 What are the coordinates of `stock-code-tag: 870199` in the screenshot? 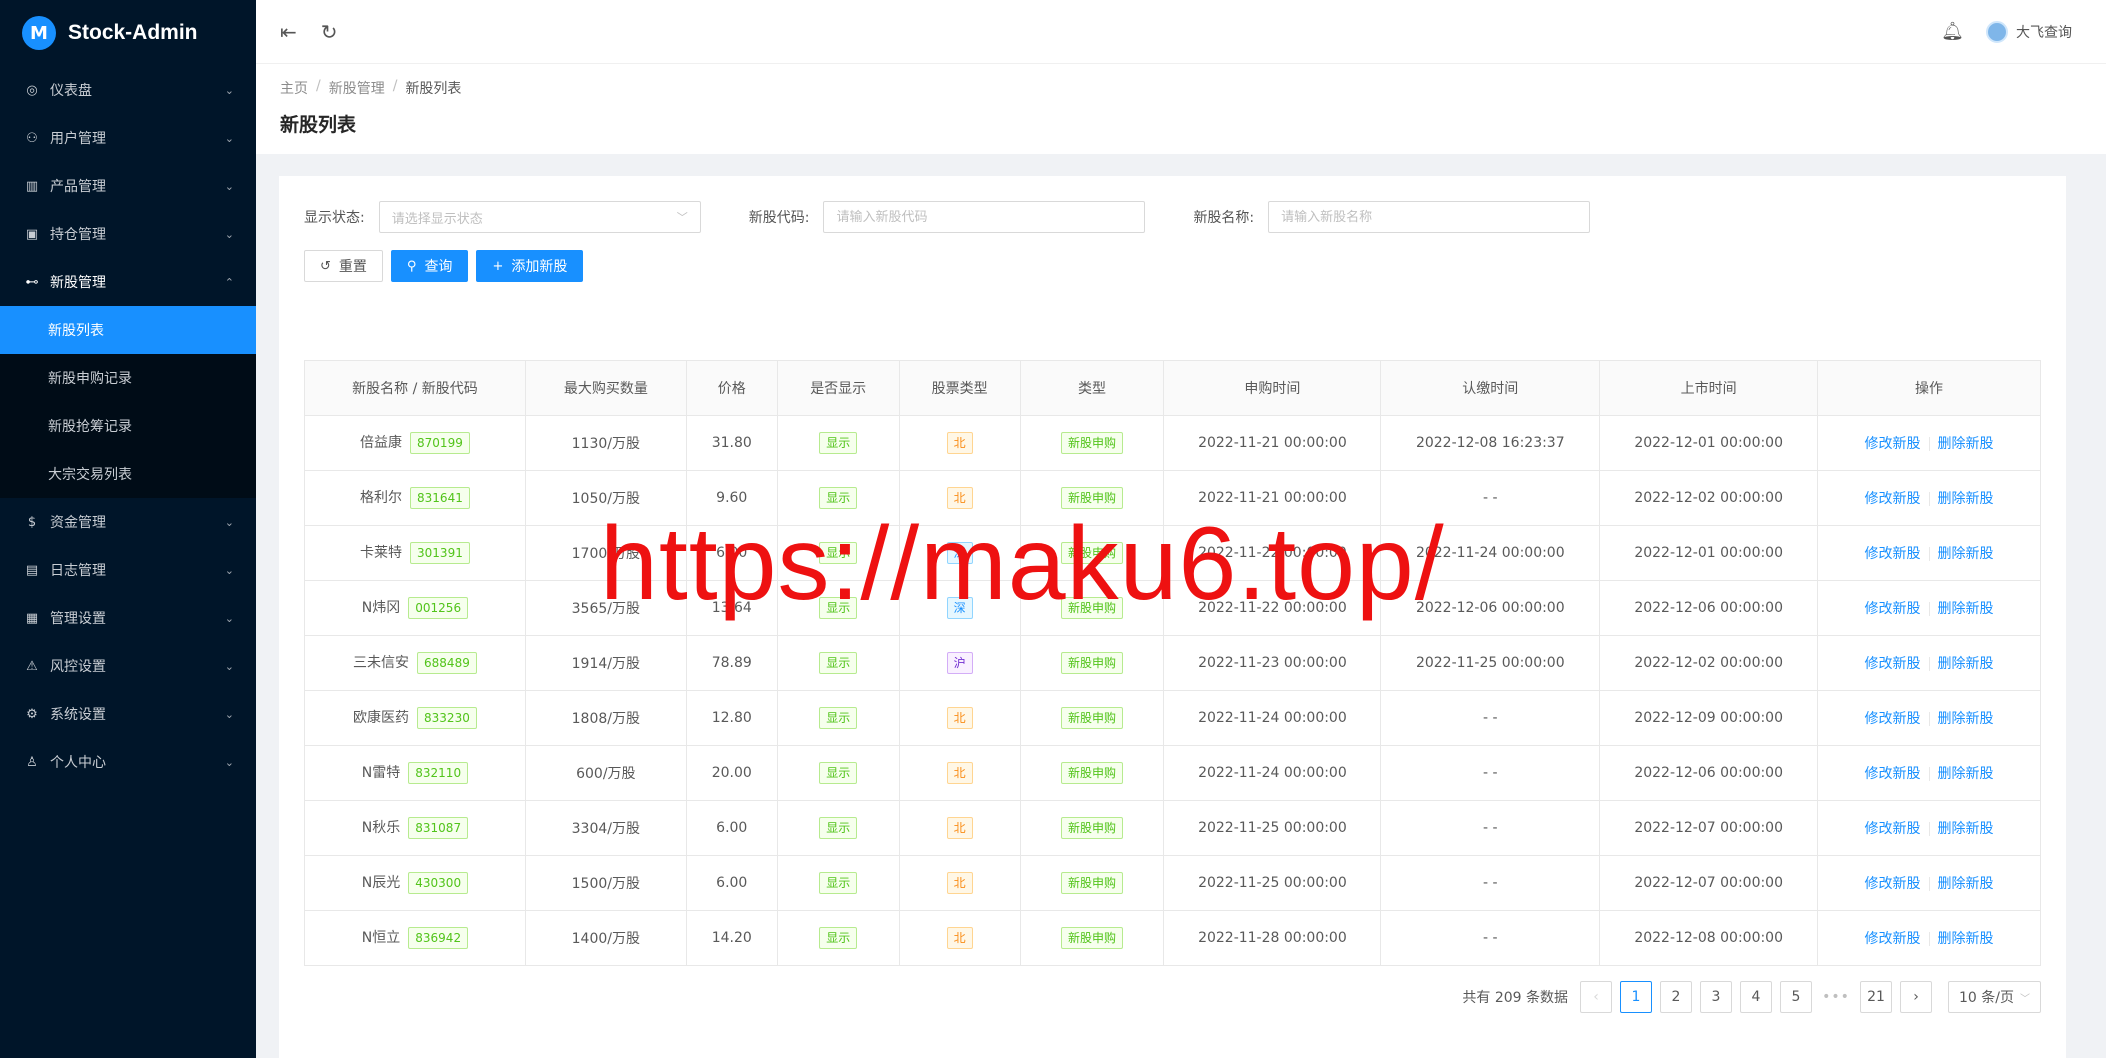 It's located at (440, 443).